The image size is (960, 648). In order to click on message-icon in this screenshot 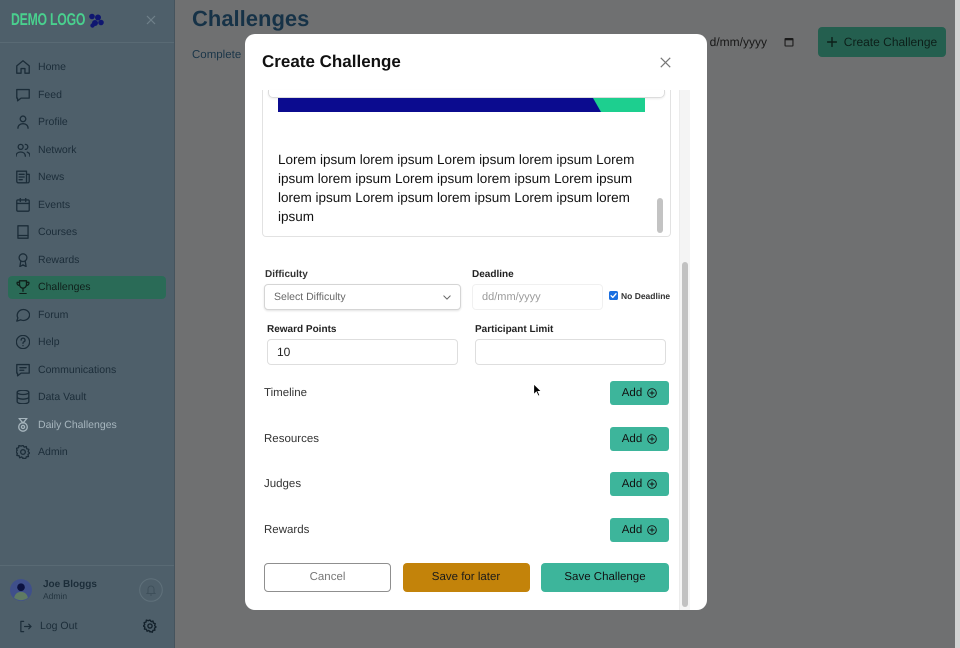, I will do `click(23, 369)`.